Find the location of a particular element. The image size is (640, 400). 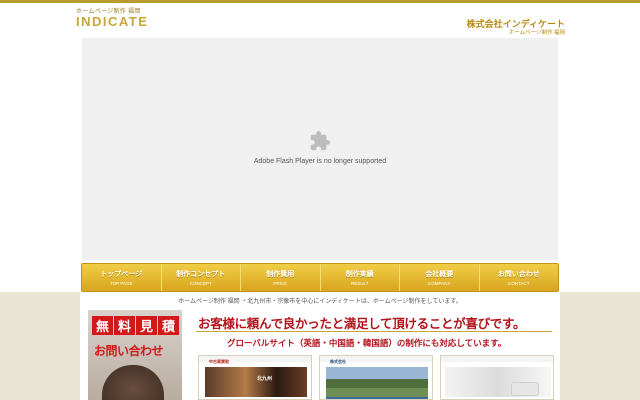

headline-divider is located at coordinates (374, 331).